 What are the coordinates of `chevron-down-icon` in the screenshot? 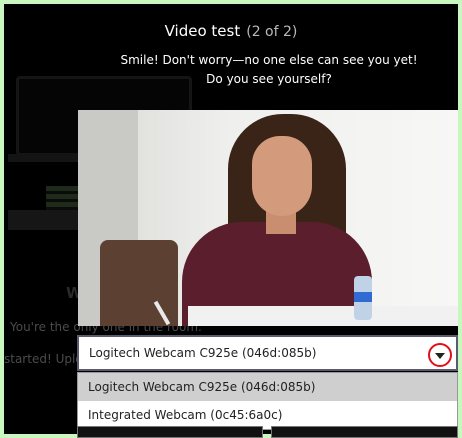 It's located at (440, 356).